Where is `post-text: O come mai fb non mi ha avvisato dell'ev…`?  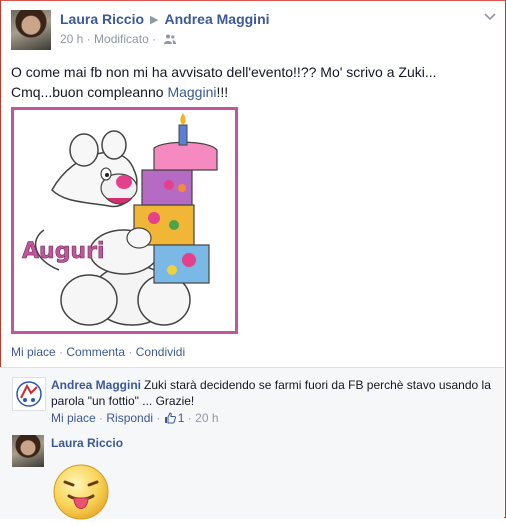
post-text: O come mai fb non mi ha avvisato dell'ev… is located at coordinates (251, 82).